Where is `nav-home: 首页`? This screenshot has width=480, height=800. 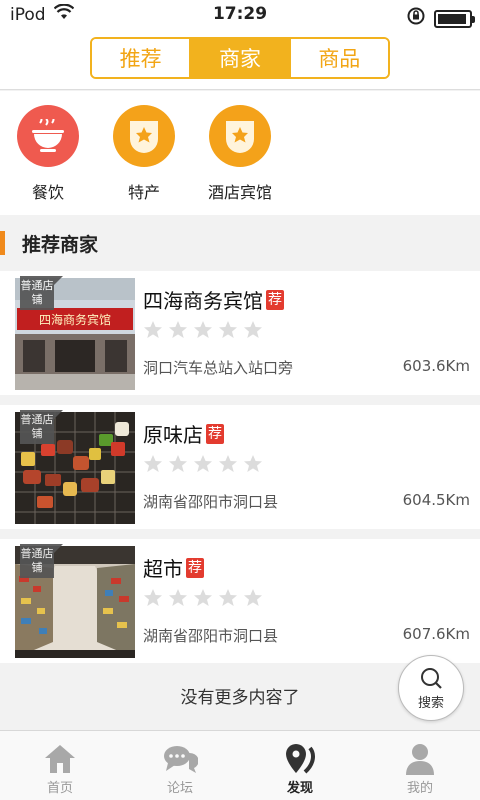
nav-home: 首页 is located at coordinates (60, 765).